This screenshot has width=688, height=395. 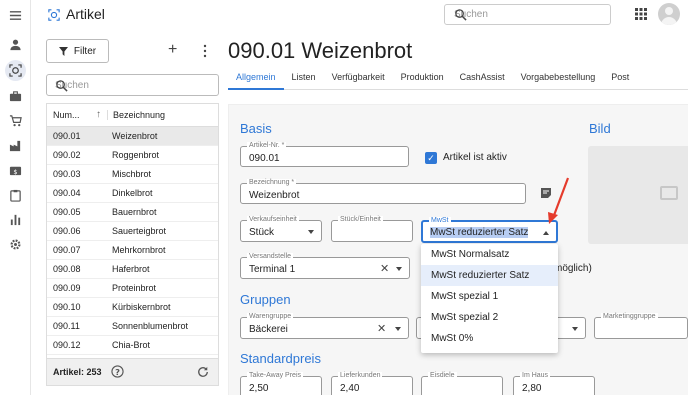 What do you see at coordinates (638, 195) in the screenshot?
I see `image-placeholder` at bounding box center [638, 195].